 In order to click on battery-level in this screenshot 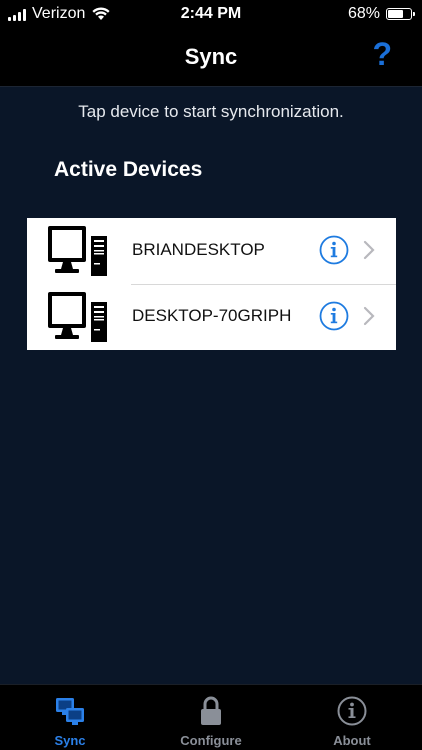, I will do `click(395, 14)`.